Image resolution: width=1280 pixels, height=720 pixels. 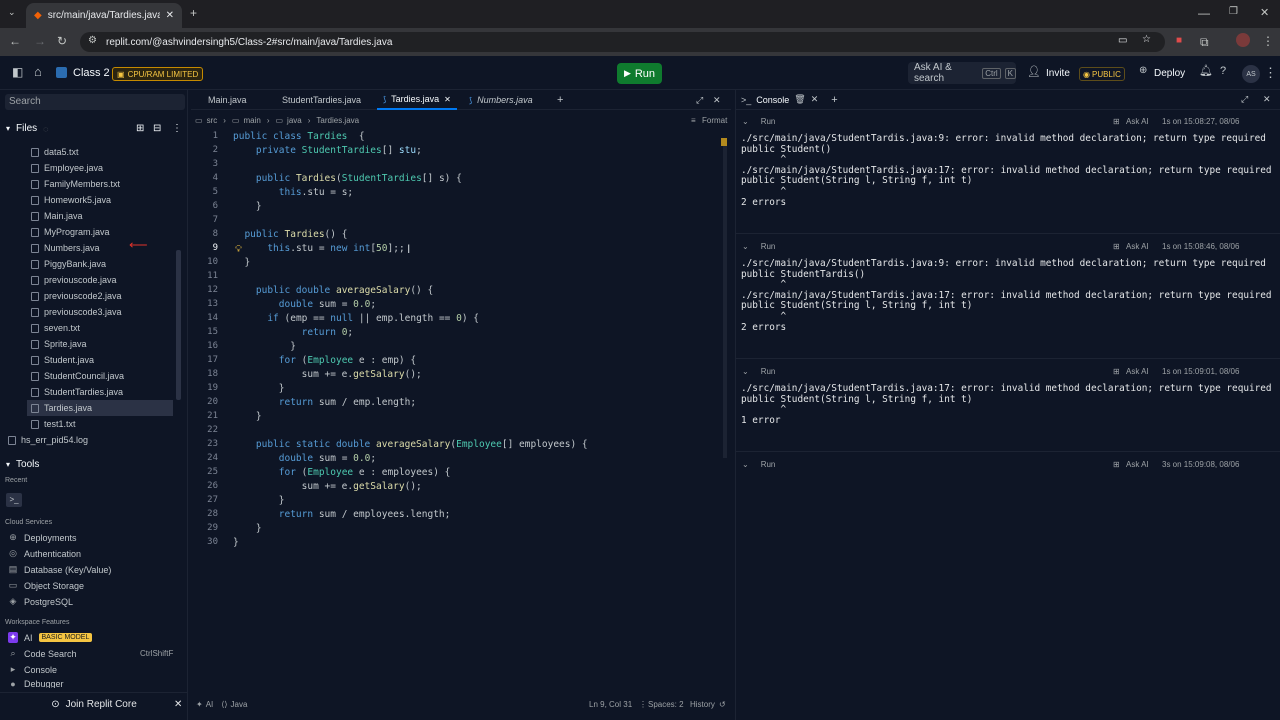 I want to click on ai-status: AI, so click(x=210, y=704).